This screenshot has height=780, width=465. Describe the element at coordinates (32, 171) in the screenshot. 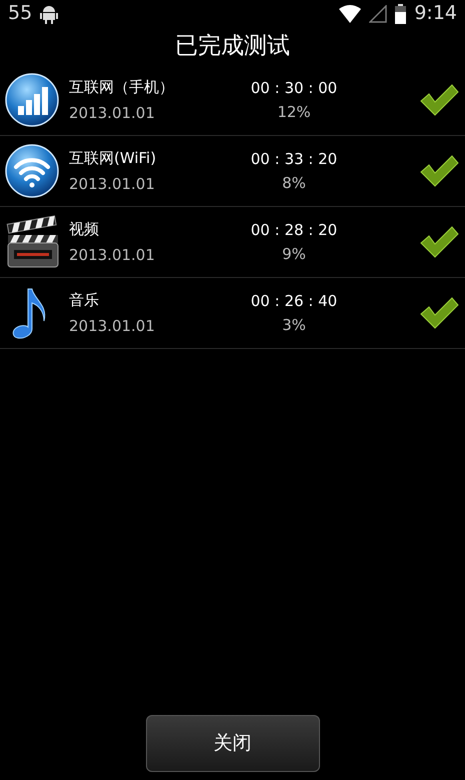

I see `wifi-globe-icon` at that location.